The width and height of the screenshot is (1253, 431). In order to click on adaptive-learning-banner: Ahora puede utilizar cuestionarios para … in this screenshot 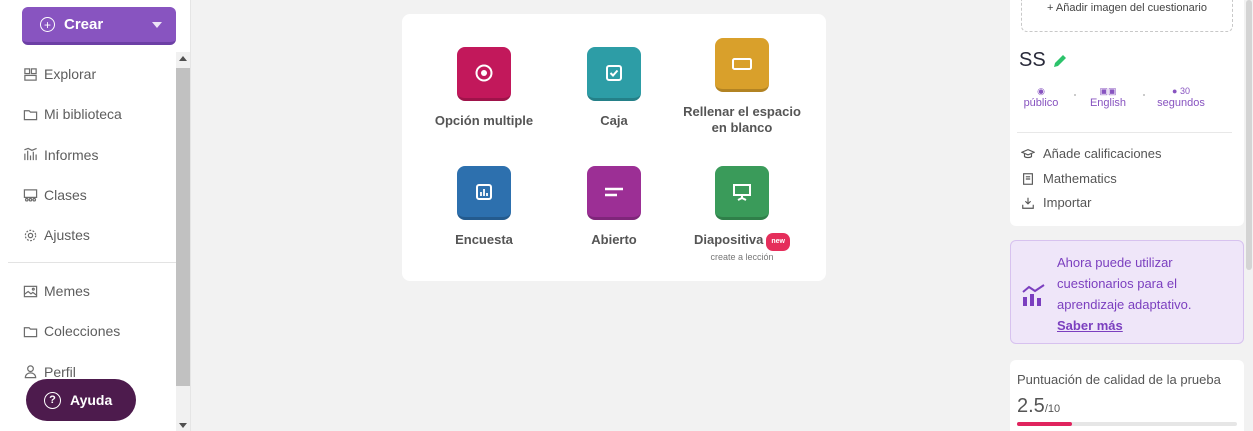, I will do `click(1127, 292)`.